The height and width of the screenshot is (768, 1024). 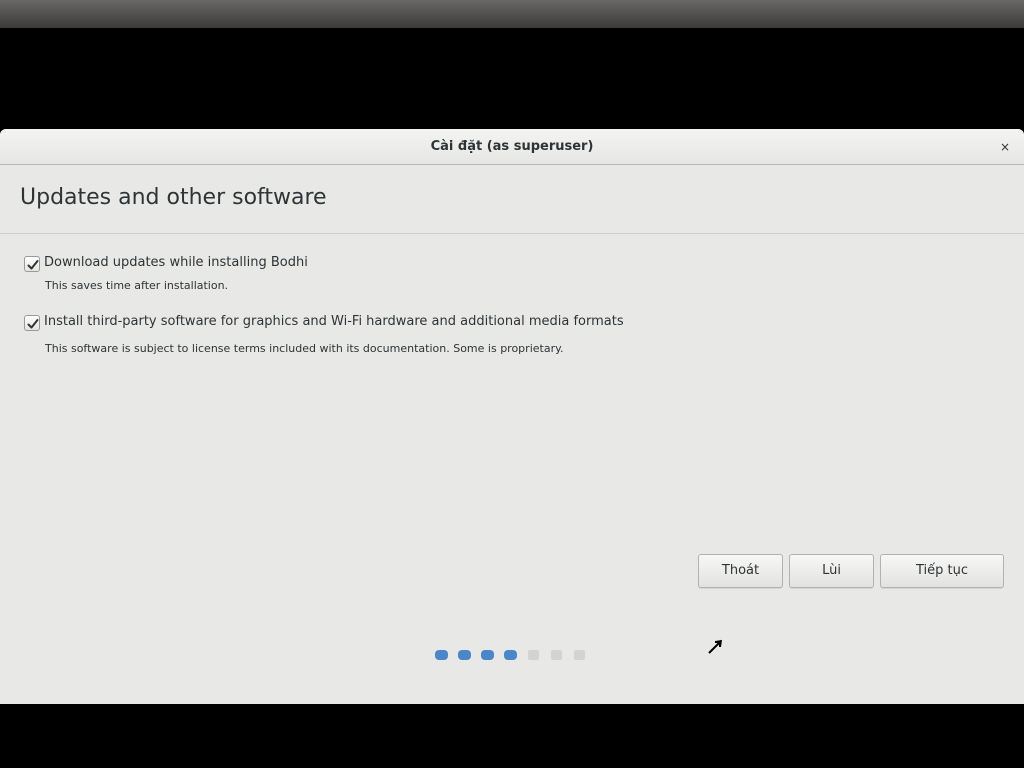 I want to click on close-icon: ×, so click(x=1005, y=147).